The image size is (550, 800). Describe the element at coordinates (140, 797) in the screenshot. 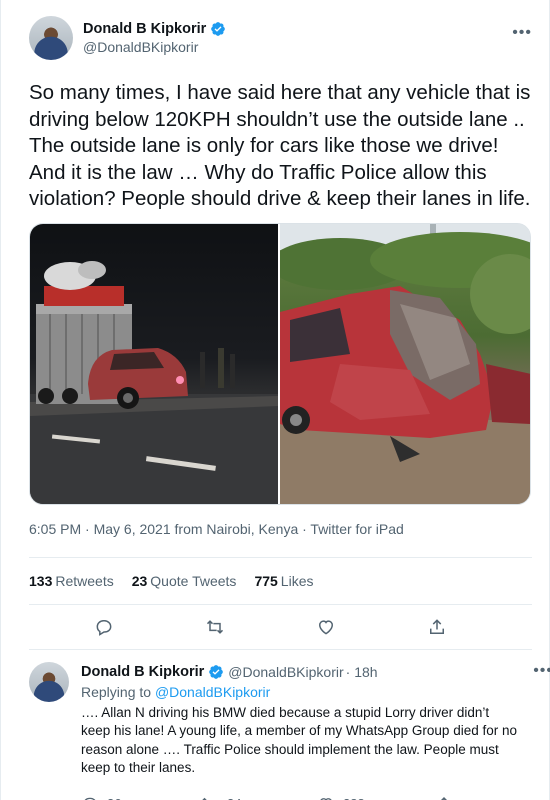

I see `reply-button: 36` at that location.